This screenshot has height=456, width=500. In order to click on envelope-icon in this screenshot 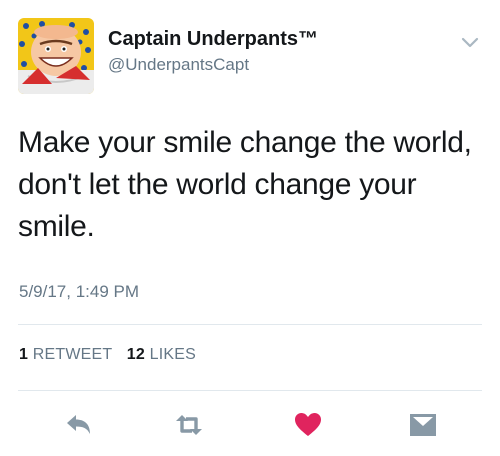, I will do `click(423, 425)`.